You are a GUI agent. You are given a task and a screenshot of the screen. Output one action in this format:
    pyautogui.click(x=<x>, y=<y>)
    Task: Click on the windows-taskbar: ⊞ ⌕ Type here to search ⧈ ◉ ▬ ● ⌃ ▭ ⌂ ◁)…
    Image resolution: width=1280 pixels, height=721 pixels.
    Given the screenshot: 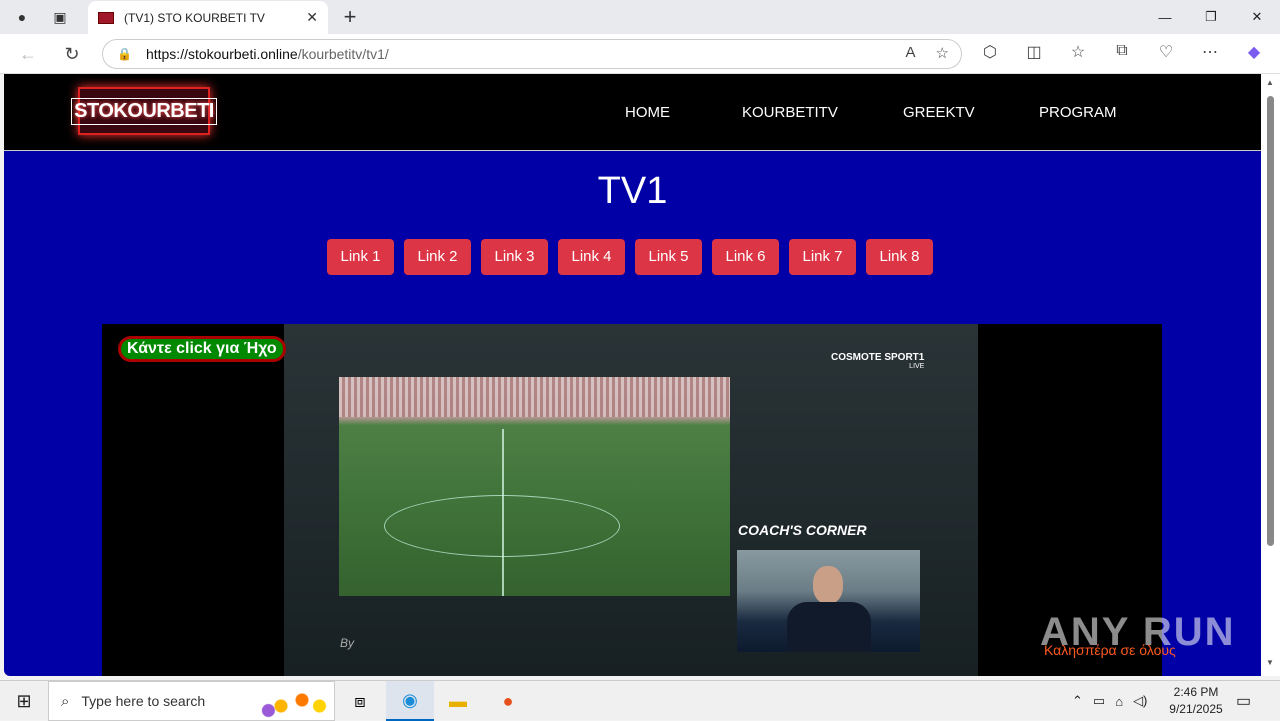 What is the action you would take?
    pyautogui.click(x=640, y=700)
    